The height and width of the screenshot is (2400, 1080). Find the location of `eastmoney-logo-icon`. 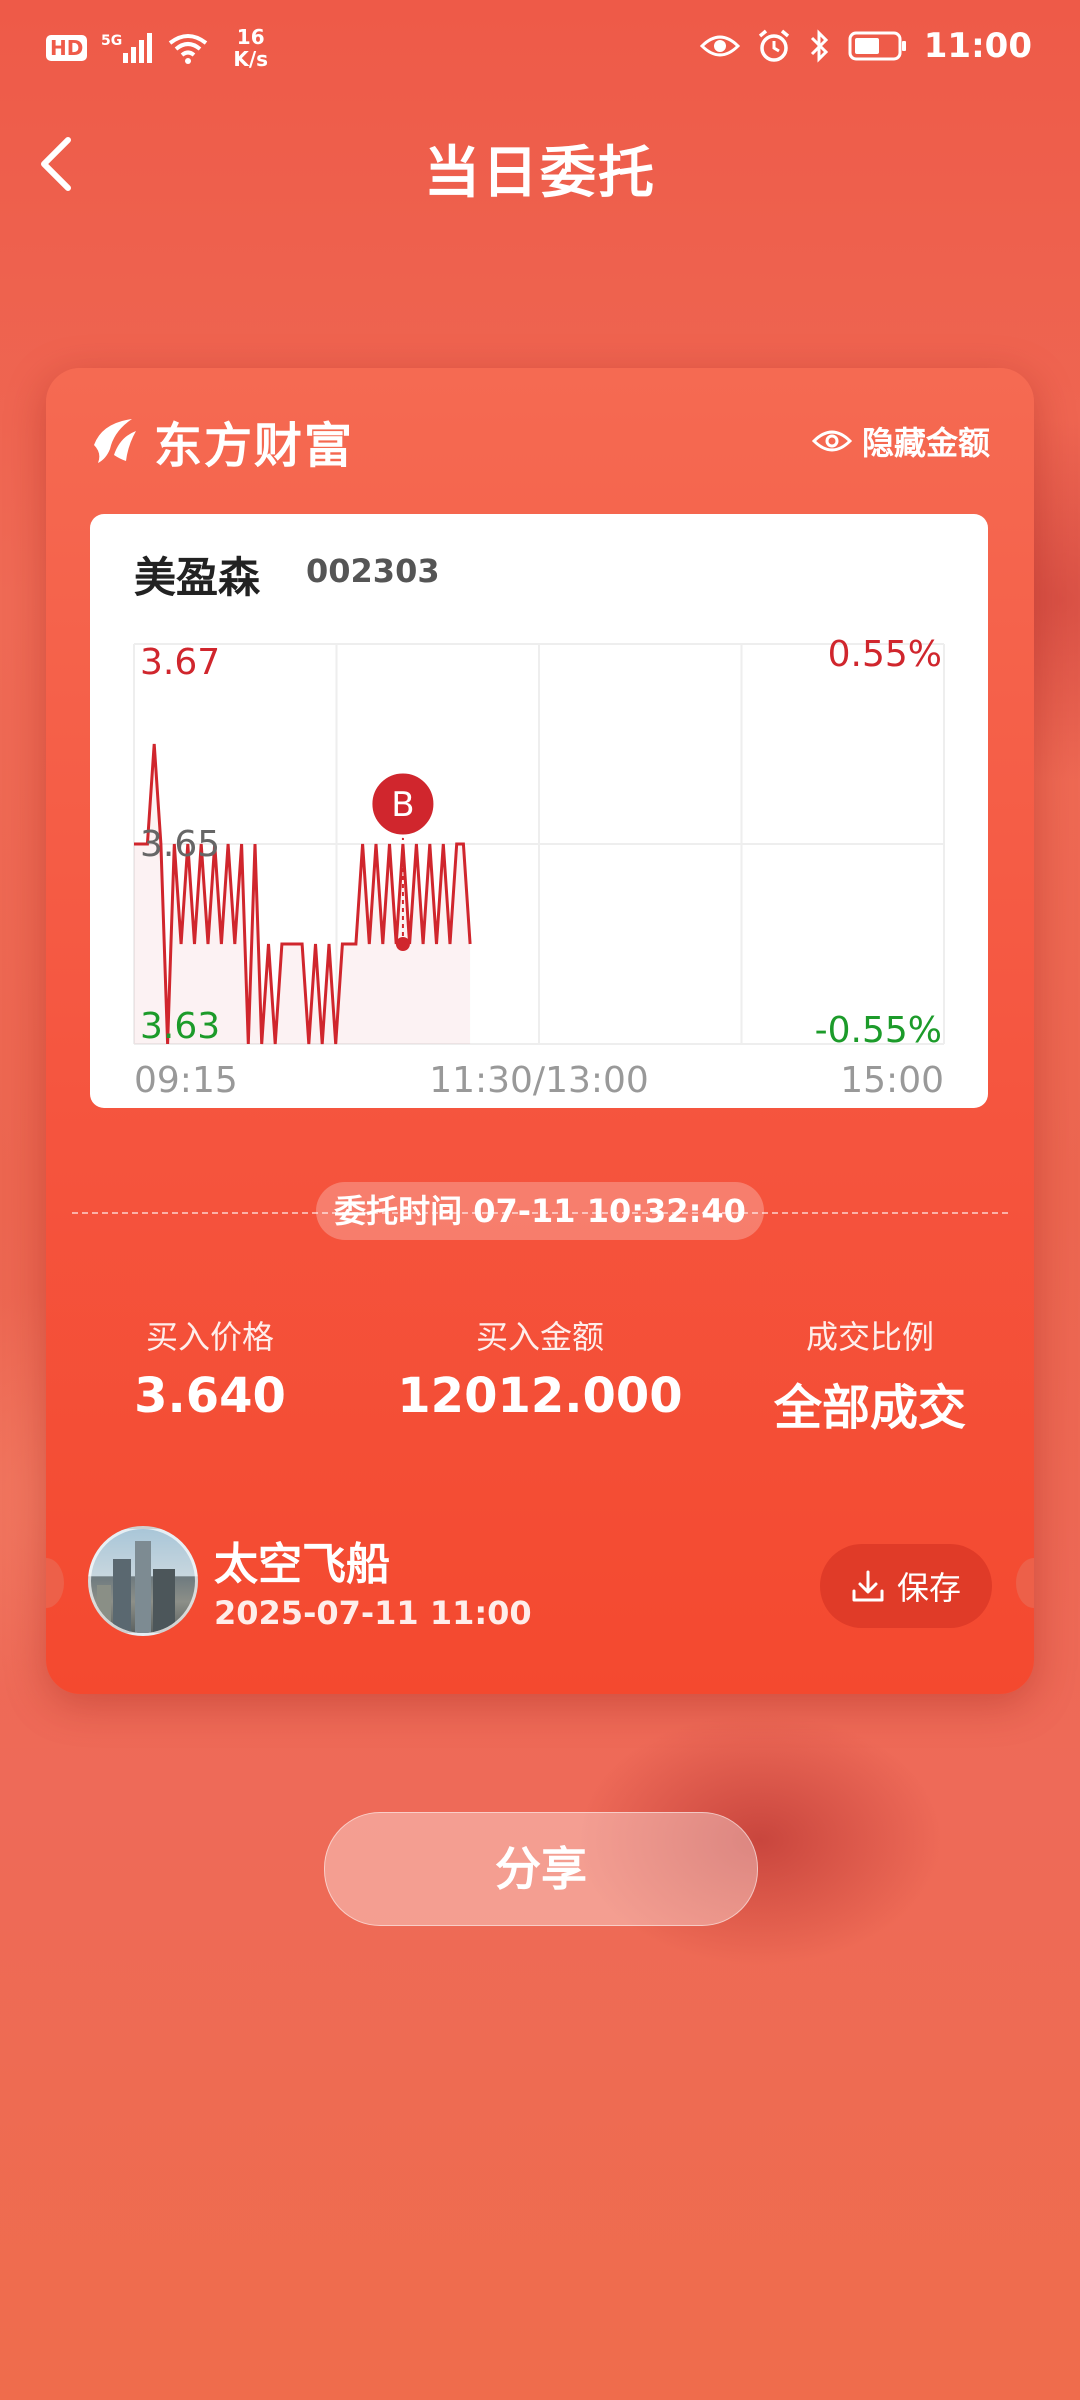

eastmoney-logo-icon is located at coordinates (115, 441).